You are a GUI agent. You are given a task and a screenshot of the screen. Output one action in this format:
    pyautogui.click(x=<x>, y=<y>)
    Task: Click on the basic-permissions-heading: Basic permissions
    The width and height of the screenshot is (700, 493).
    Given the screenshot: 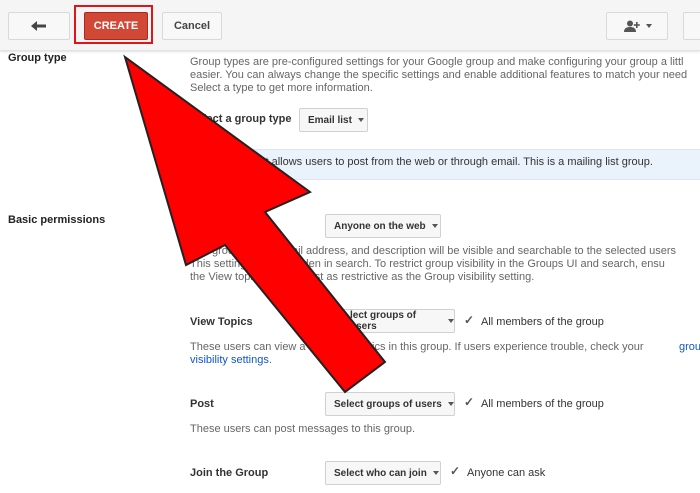 What is the action you would take?
    pyautogui.click(x=57, y=220)
    